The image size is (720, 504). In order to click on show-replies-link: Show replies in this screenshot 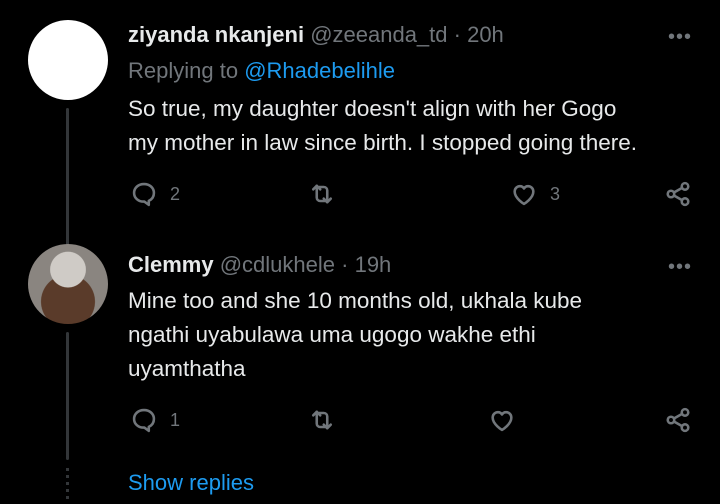, I will do `click(191, 483)`.